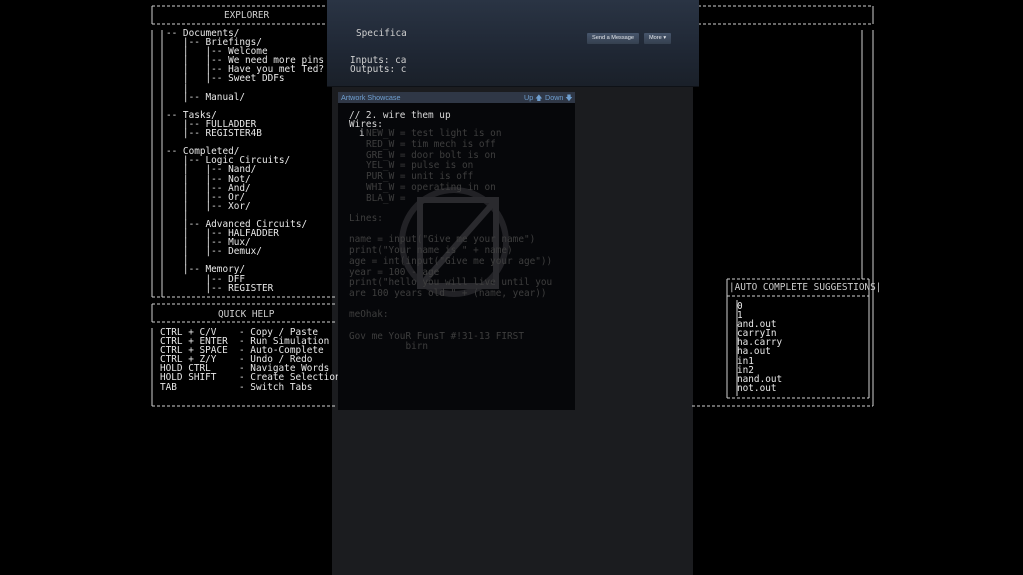 This screenshot has height=575, width=1023. What do you see at coordinates (245, 287) in the screenshot?
I see `explorer-item: |-- REGISTER` at bounding box center [245, 287].